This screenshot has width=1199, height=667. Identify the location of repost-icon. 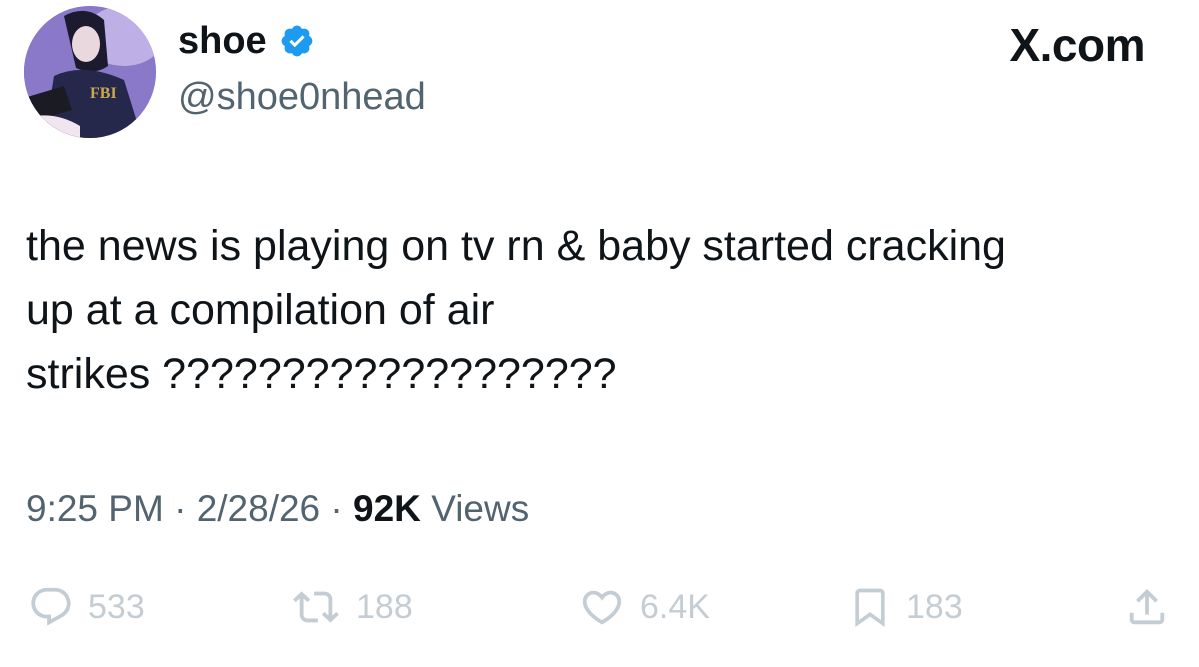
(316, 607).